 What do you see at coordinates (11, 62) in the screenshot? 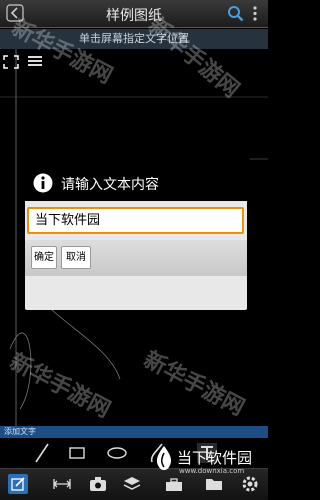
I see `fullscreen-icon` at bounding box center [11, 62].